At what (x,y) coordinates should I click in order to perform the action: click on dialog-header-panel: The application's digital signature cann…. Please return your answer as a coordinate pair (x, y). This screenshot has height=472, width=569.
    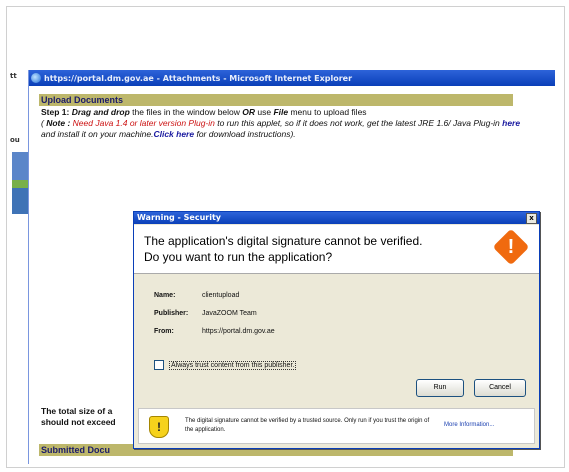
    Looking at the image, I should click on (336, 249).